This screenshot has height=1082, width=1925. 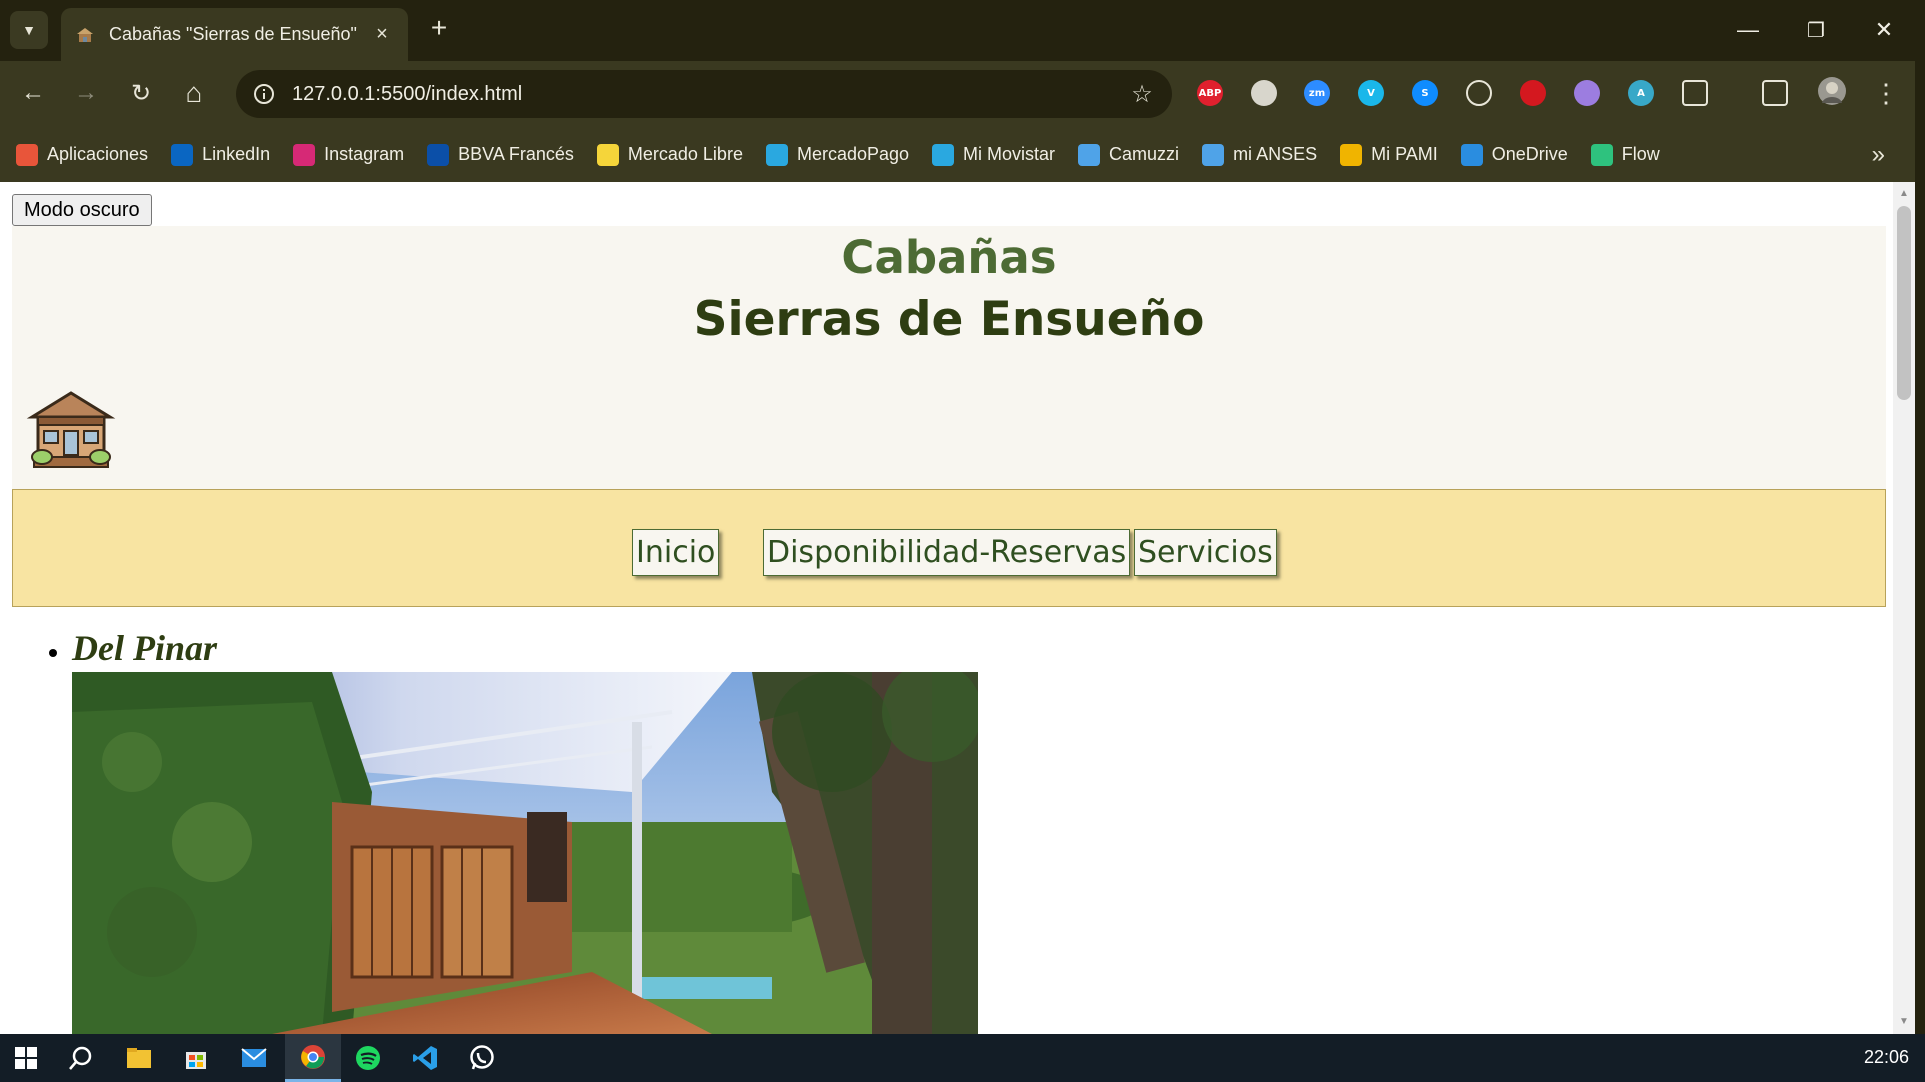 What do you see at coordinates (26, 1058) in the screenshot?
I see `start-windows-icon` at bounding box center [26, 1058].